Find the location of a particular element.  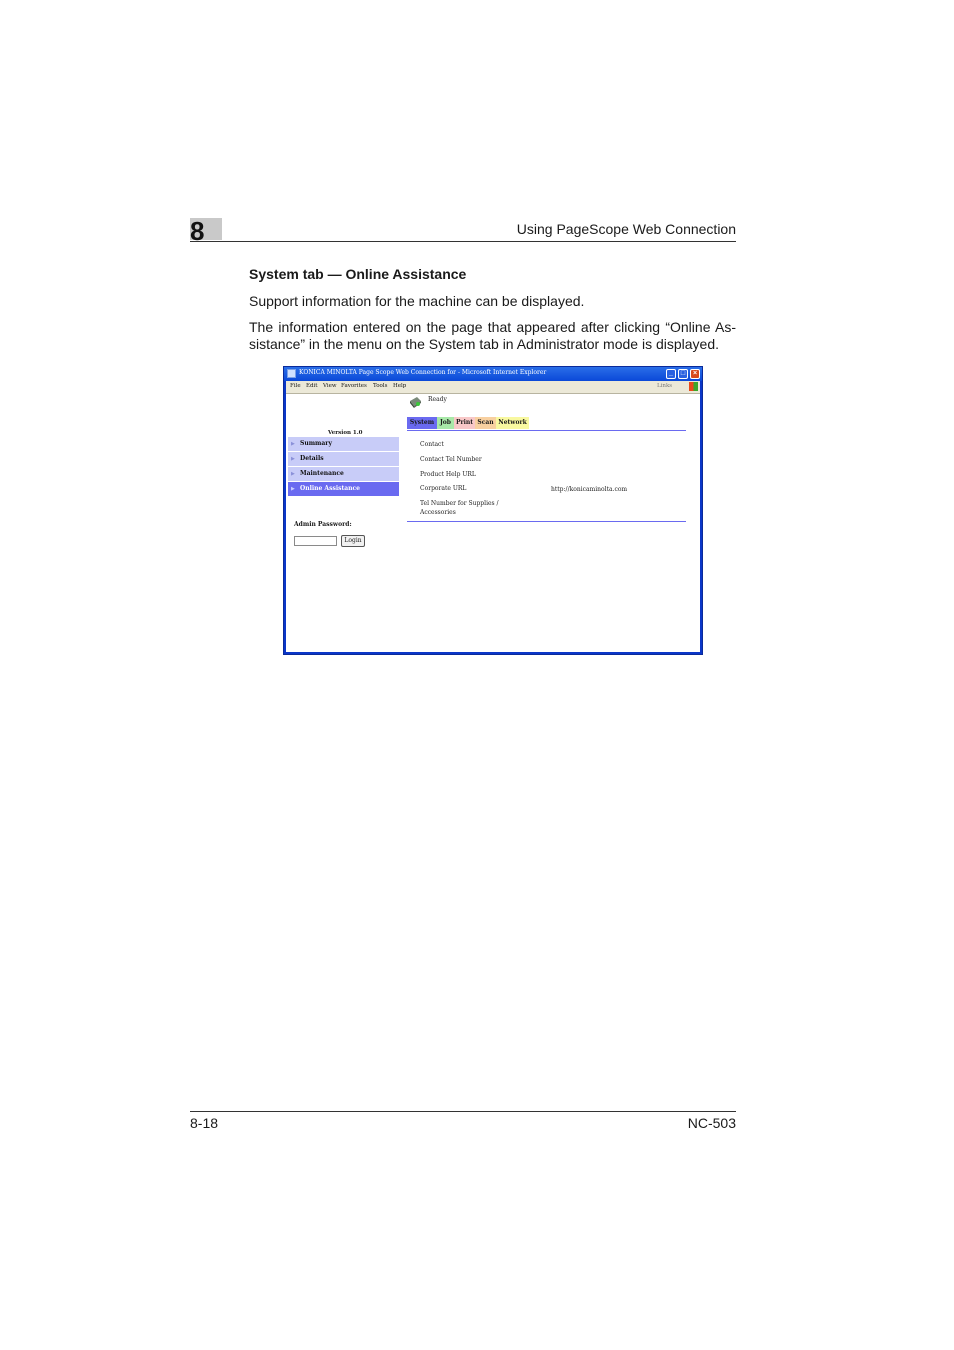

info-label-contact: Contact is located at coordinates (432, 444).